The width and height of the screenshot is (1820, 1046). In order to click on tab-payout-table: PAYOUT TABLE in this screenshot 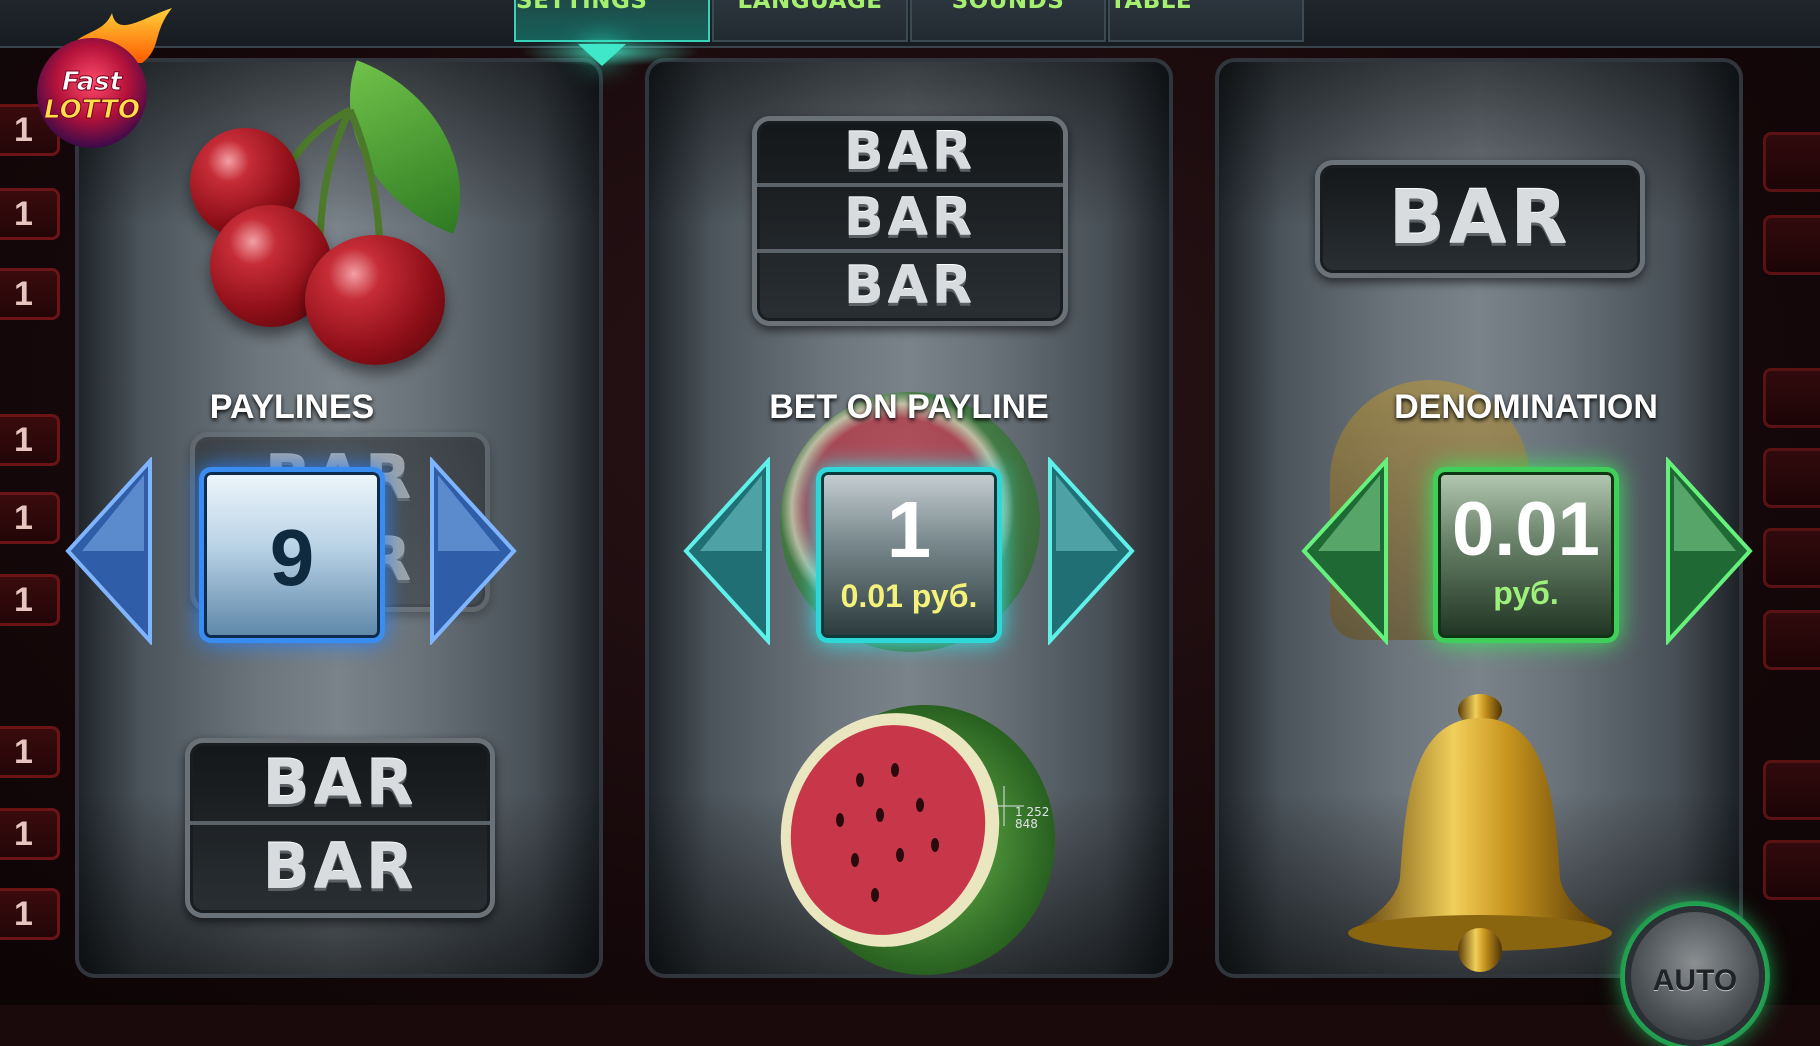, I will do `click(1206, 21)`.